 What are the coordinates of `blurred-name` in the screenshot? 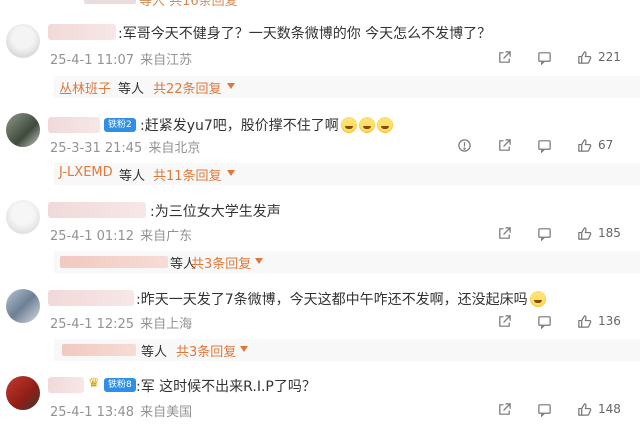 It's located at (110, 2).